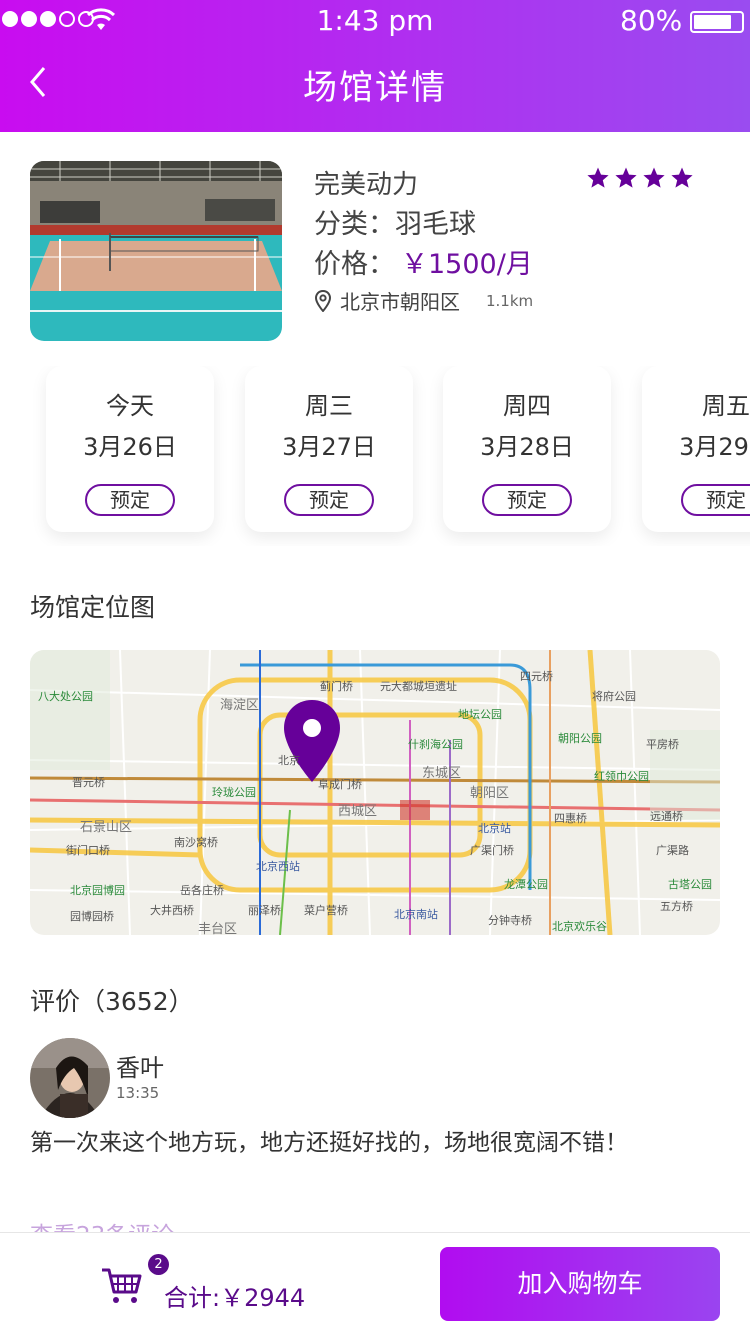 The width and height of the screenshot is (750, 1334). I want to click on day-card: 周五 3月29日 预定, so click(696, 449).